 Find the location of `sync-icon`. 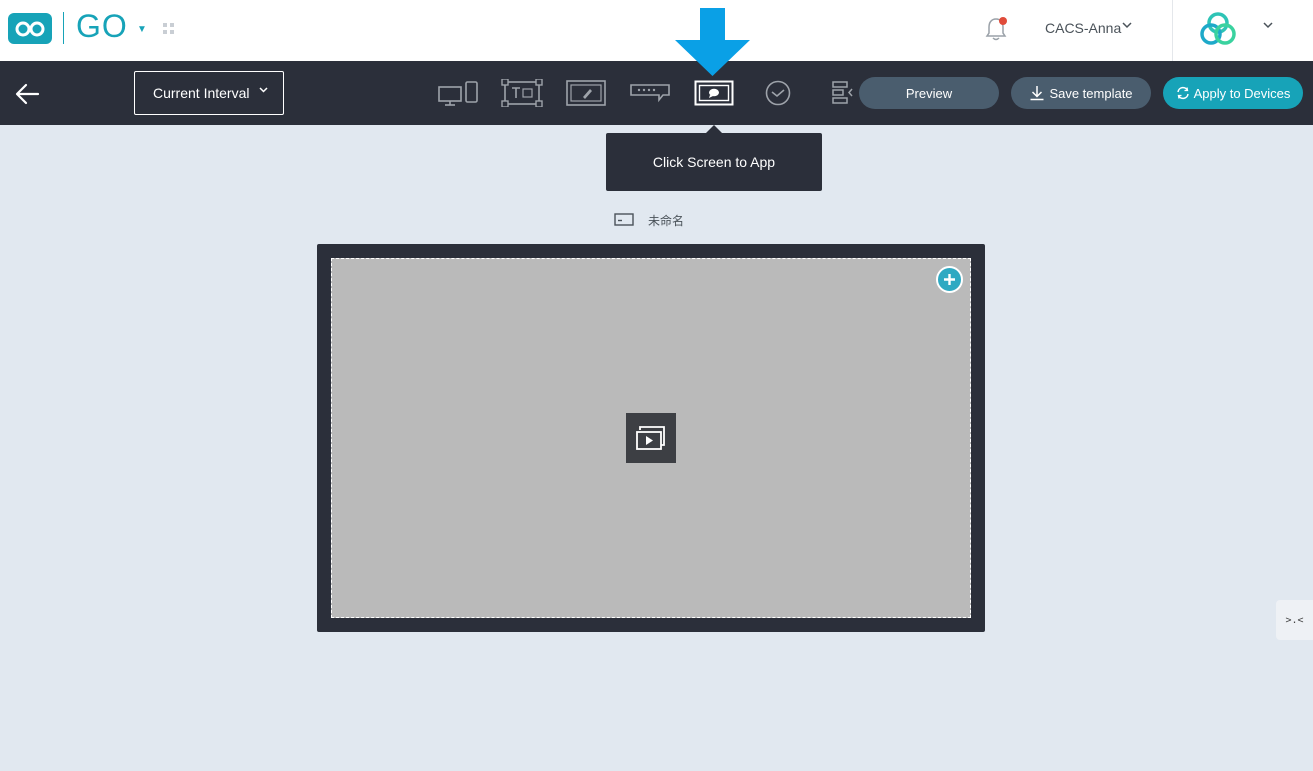

sync-icon is located at coordinates (1182, 93).